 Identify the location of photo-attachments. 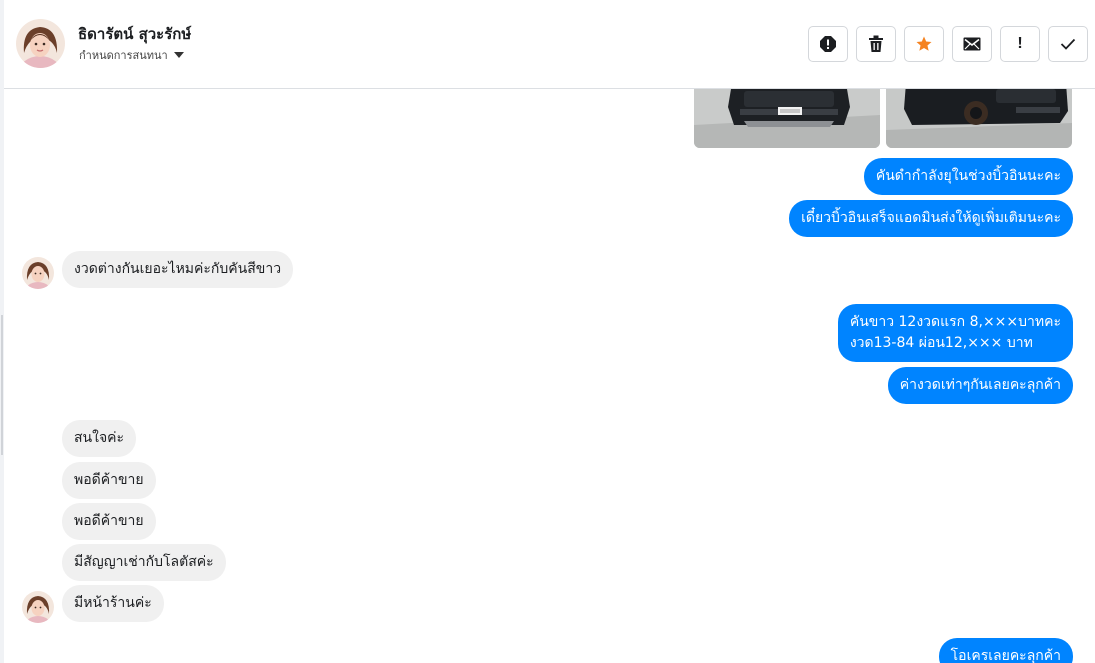
(883, 118).